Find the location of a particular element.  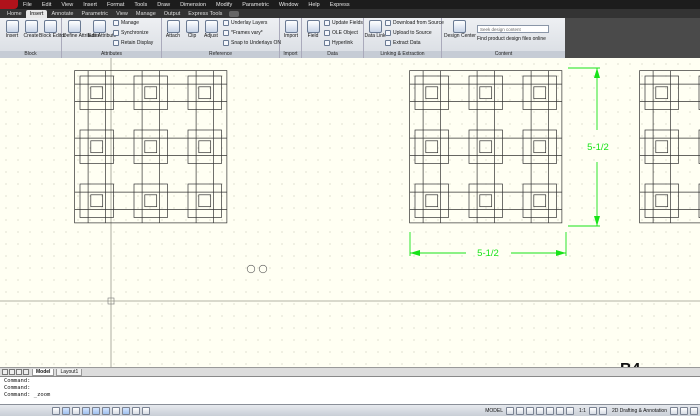

showmotion-icon is located at coordinates (560, 410).